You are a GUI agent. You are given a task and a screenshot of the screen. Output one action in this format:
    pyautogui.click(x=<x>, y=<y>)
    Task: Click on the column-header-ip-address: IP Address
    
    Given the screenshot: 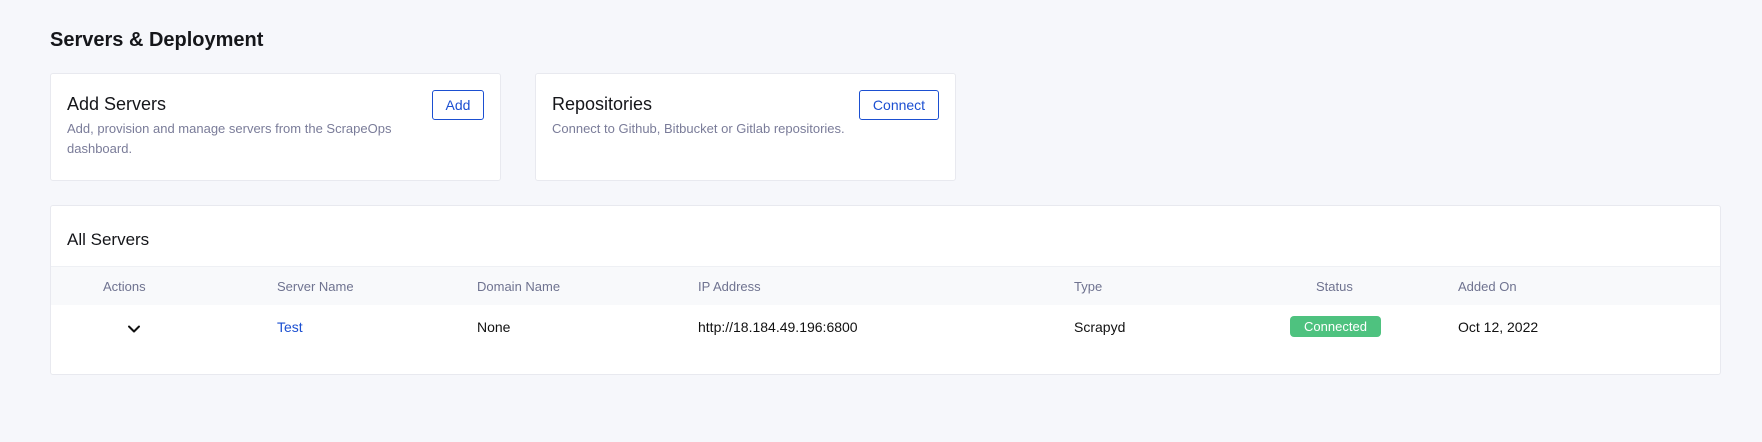 What is the action you would take?
    pyautogui.click(x=729, y=286)
    